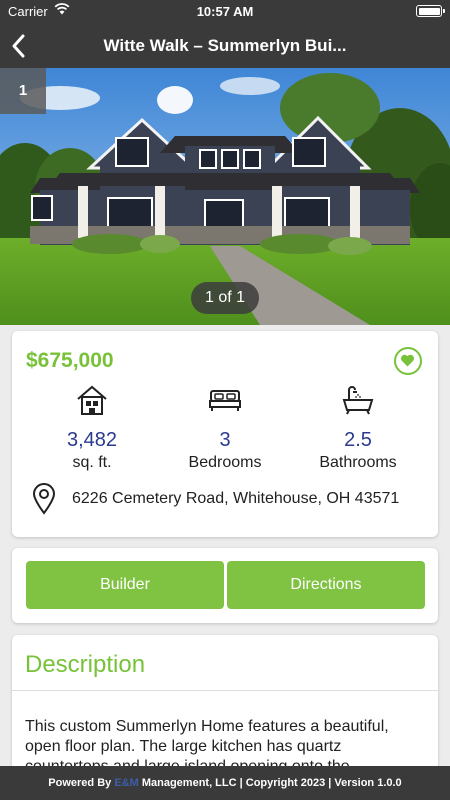  I want to click on divider, so click(225, 690).